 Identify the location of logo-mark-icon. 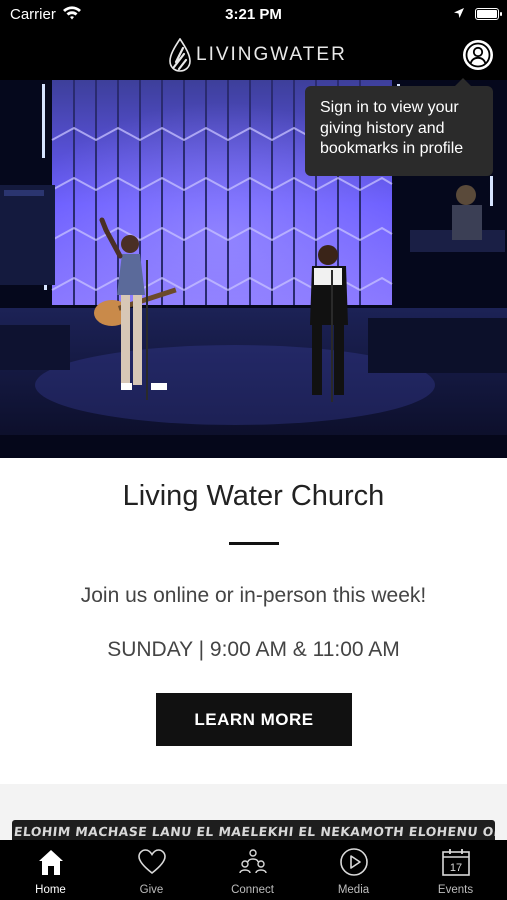
(180, 55).